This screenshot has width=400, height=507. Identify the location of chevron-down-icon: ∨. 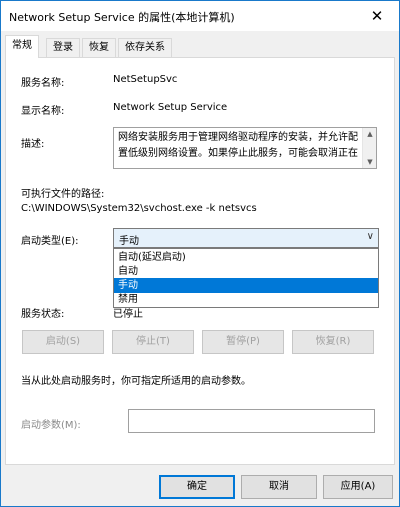
(370, 236).